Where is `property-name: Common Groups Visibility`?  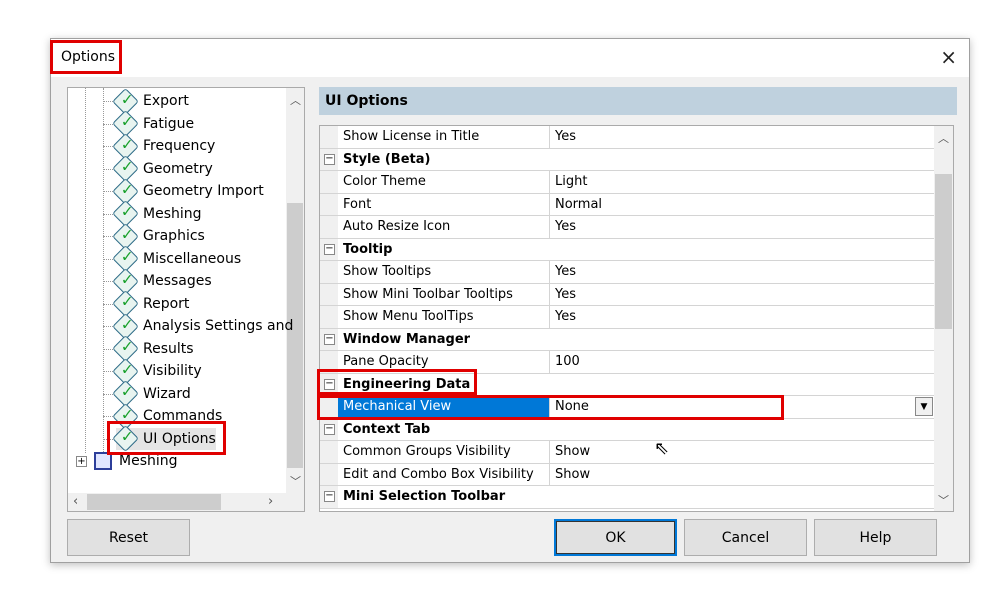
property-name: Common Groups Visibility is located at coordinates (444, 452).